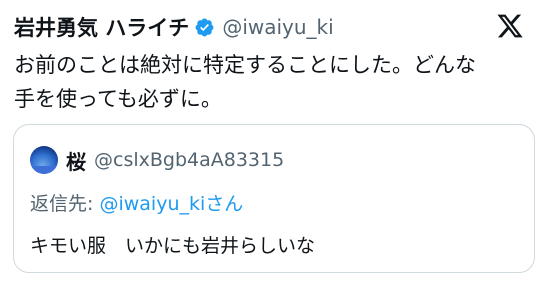 The image size is (550, 281). I want to click on quoted-tweet-text: キモい服 いかにも岩井らしいな, so click(173, 246).